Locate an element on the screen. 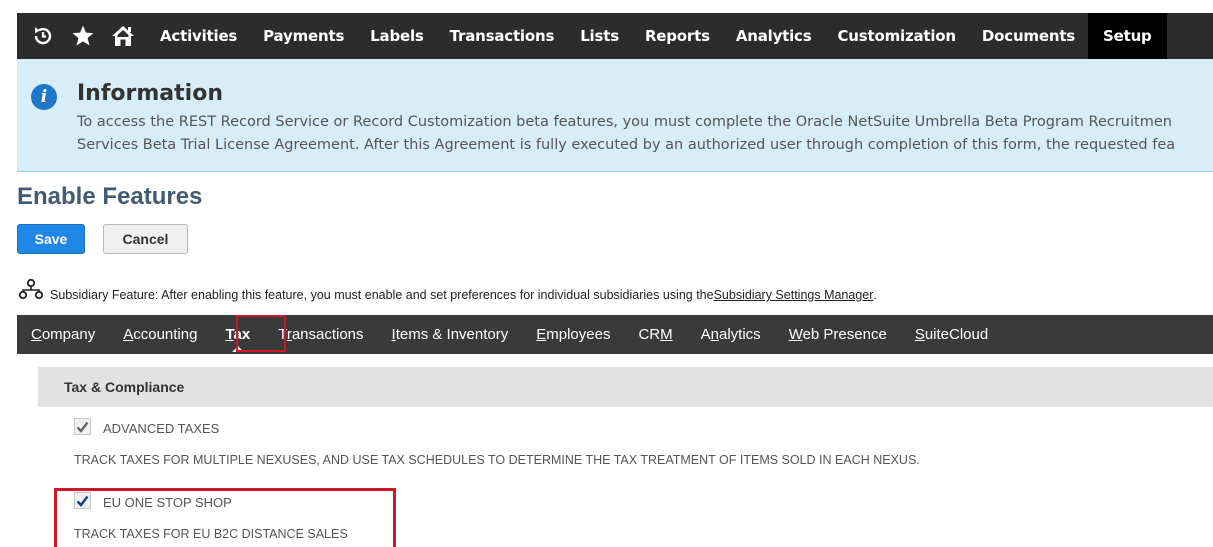  tab-accounting: Accounting is located at coordinates (160, 334).